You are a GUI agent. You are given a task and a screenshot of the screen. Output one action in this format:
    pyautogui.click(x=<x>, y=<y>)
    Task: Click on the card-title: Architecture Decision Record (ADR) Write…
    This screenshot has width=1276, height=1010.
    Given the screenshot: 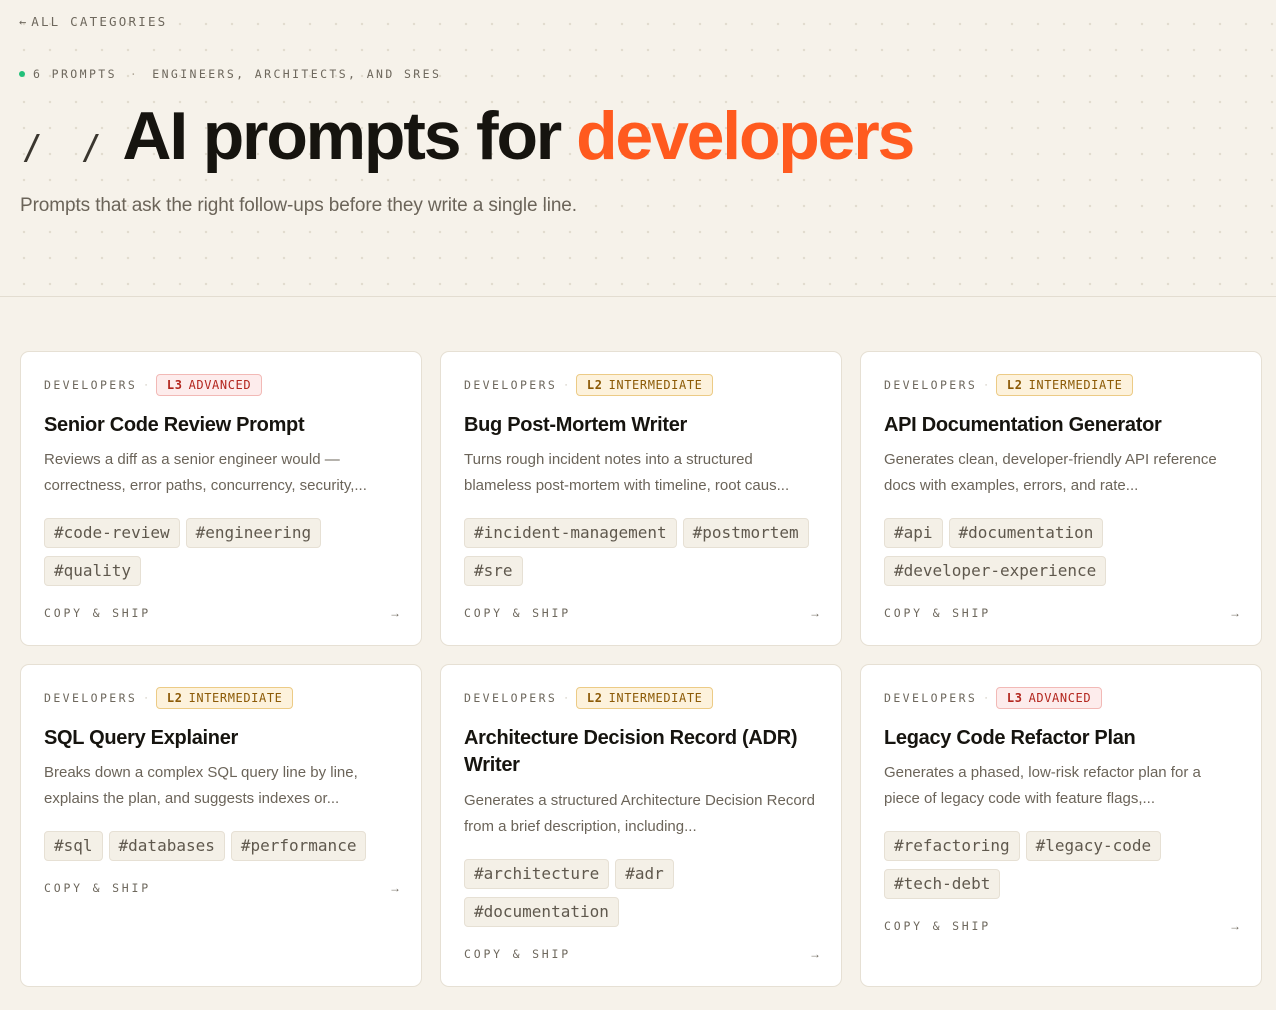 What is the action you would take?
    pyautogui.click(x=639, y=752)
    